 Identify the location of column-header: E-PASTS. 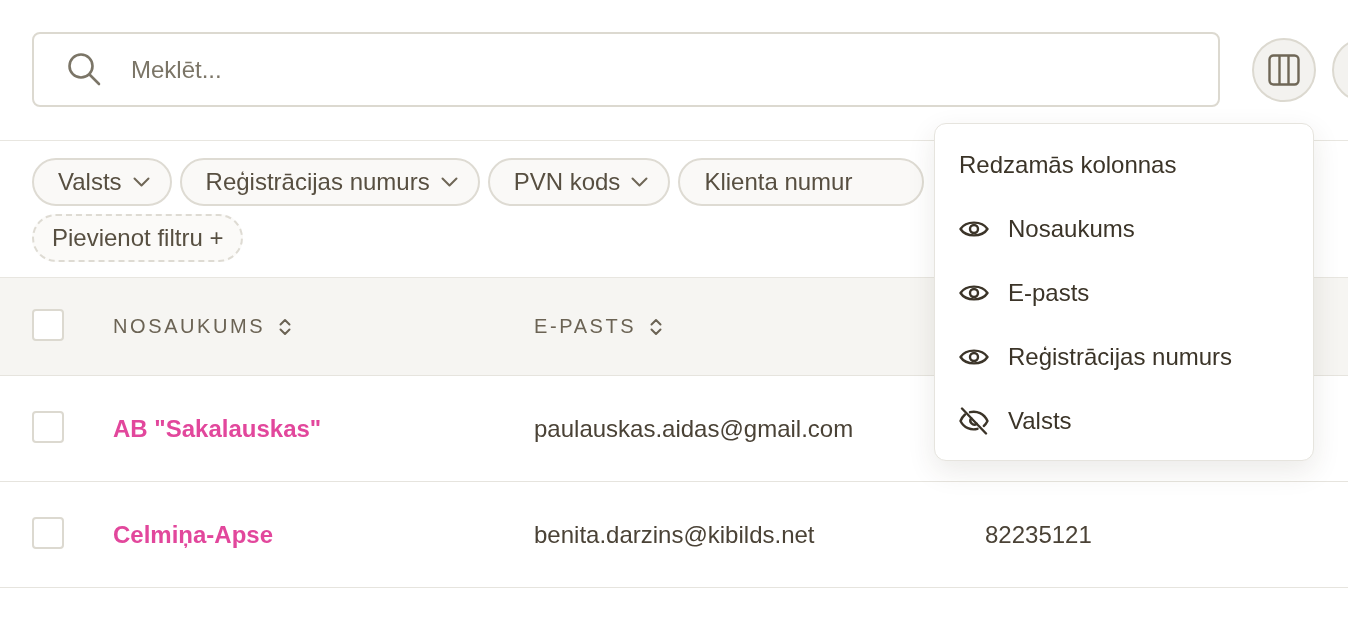
(585, 326).